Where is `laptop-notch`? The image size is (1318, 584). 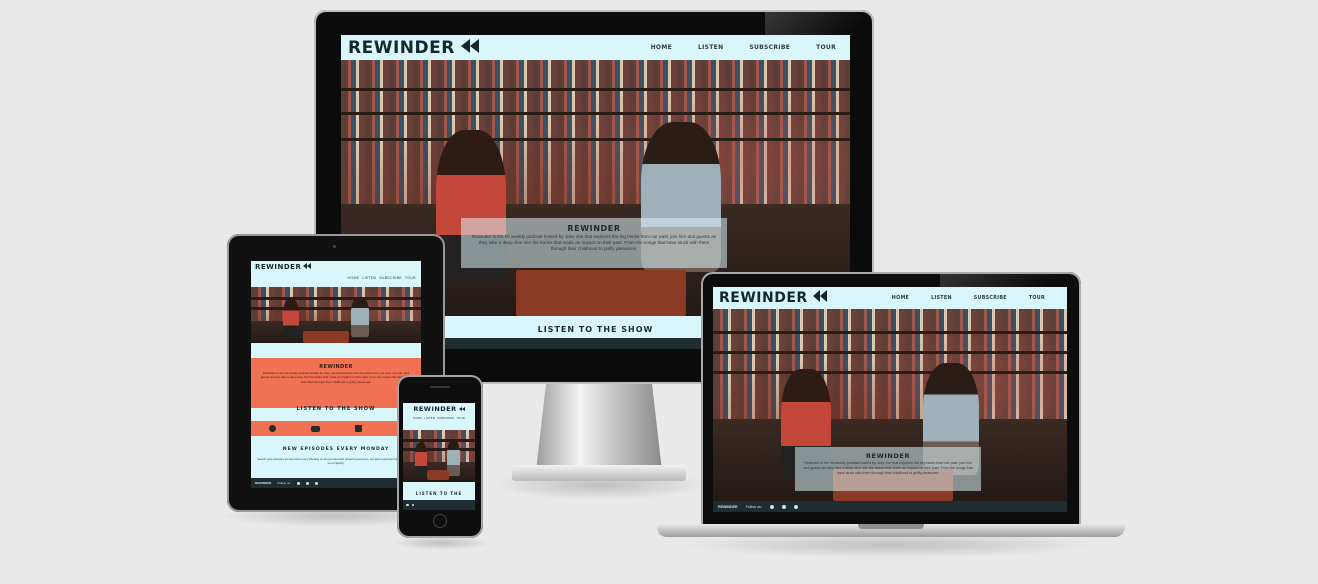 laptop-notch is located at coordinates (891, 526).